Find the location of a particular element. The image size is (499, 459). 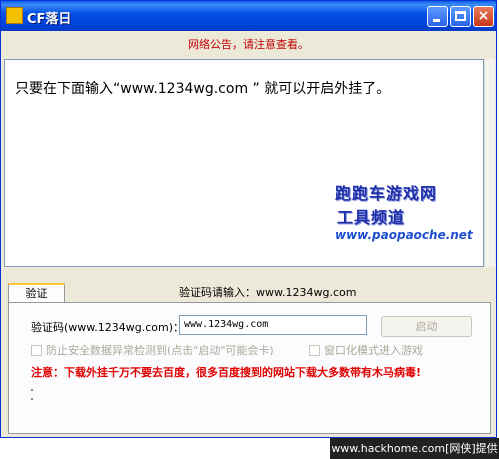

app-icon is located at coordinates (14, 15).